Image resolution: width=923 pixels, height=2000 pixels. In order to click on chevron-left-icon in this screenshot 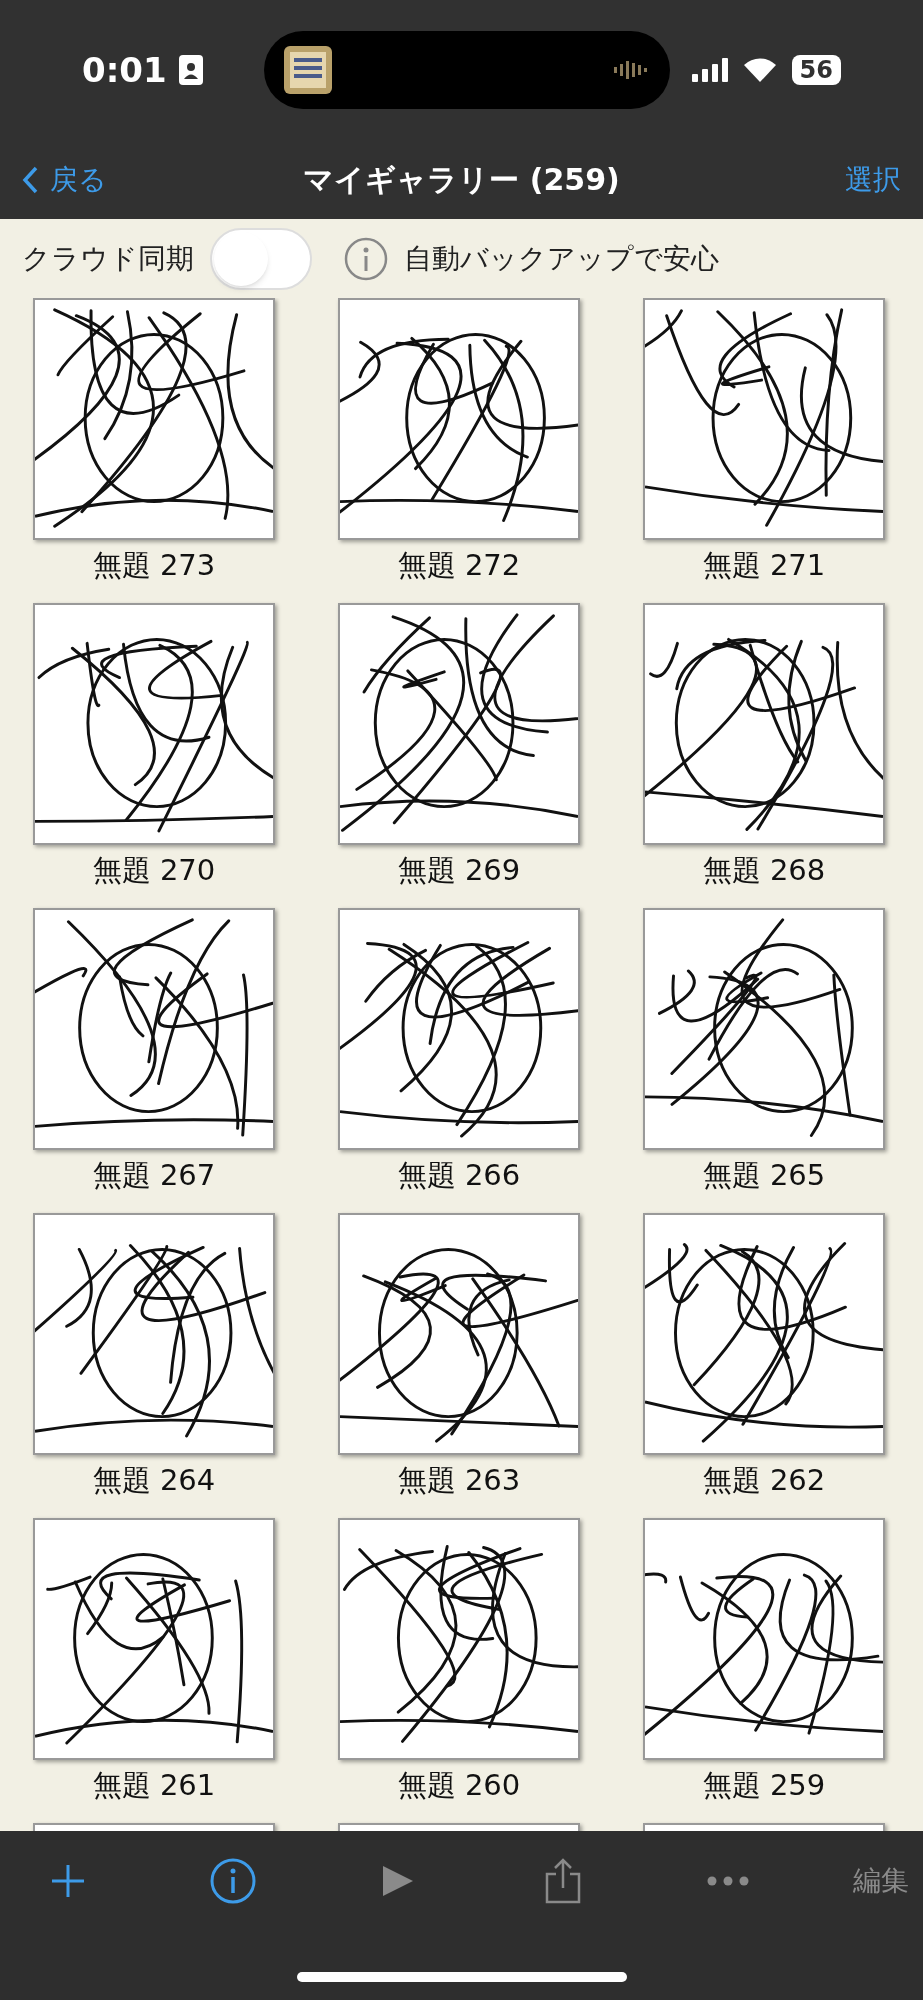, I will do `click(30, 179)`.